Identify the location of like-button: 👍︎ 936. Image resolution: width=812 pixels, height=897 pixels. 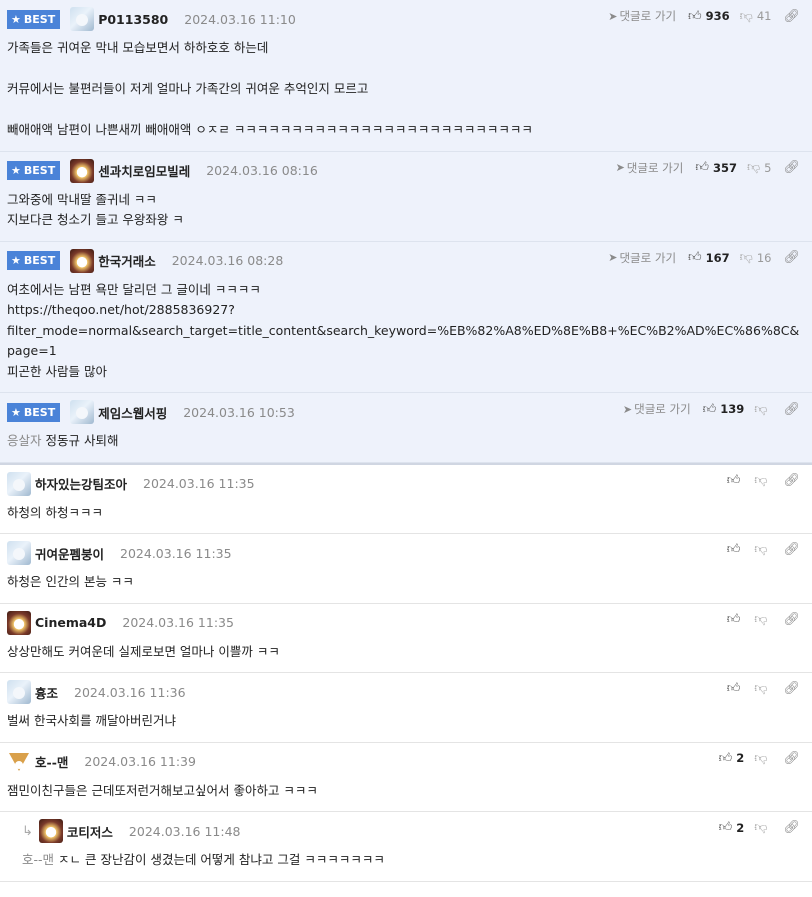
(709, 16).